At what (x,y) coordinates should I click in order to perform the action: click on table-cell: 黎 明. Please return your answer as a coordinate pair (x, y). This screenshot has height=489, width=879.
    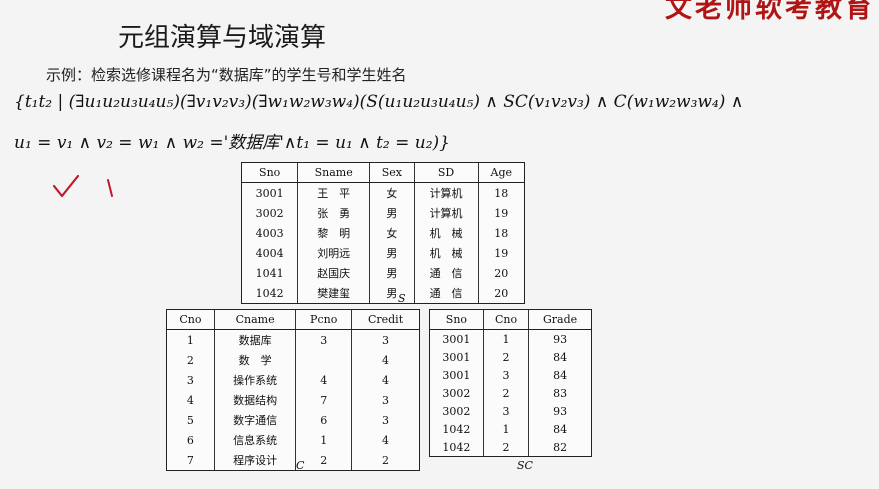
    Looking at the image, I should click on (333, 233).